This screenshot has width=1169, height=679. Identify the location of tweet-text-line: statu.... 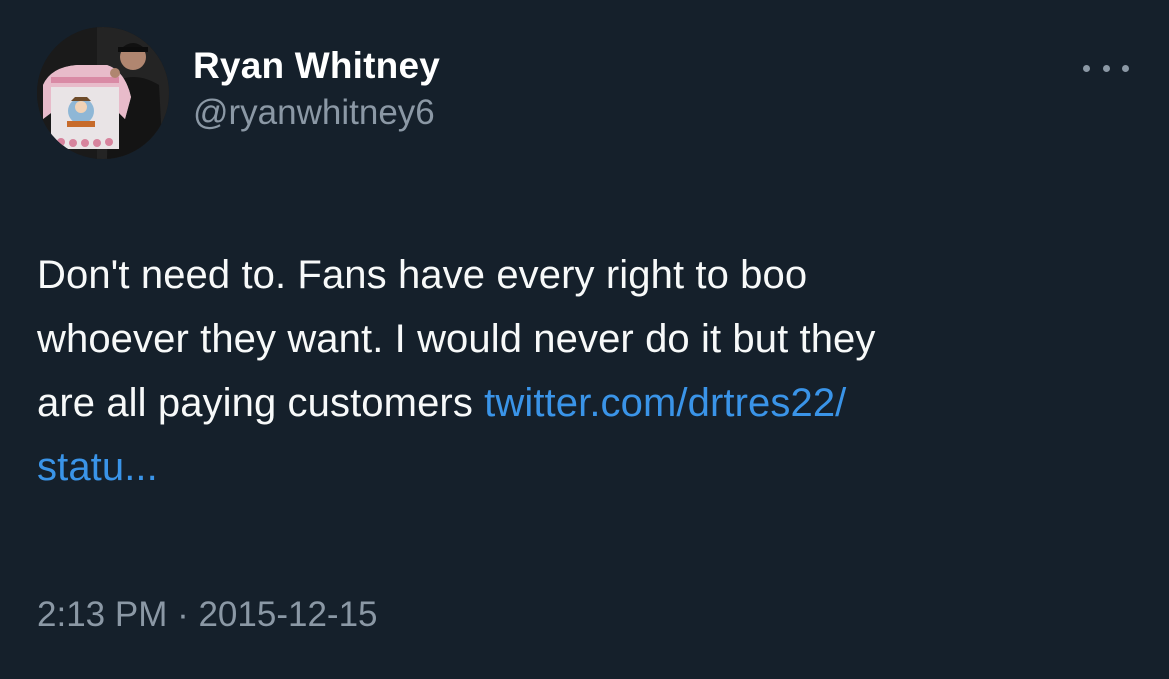
(587, 467).